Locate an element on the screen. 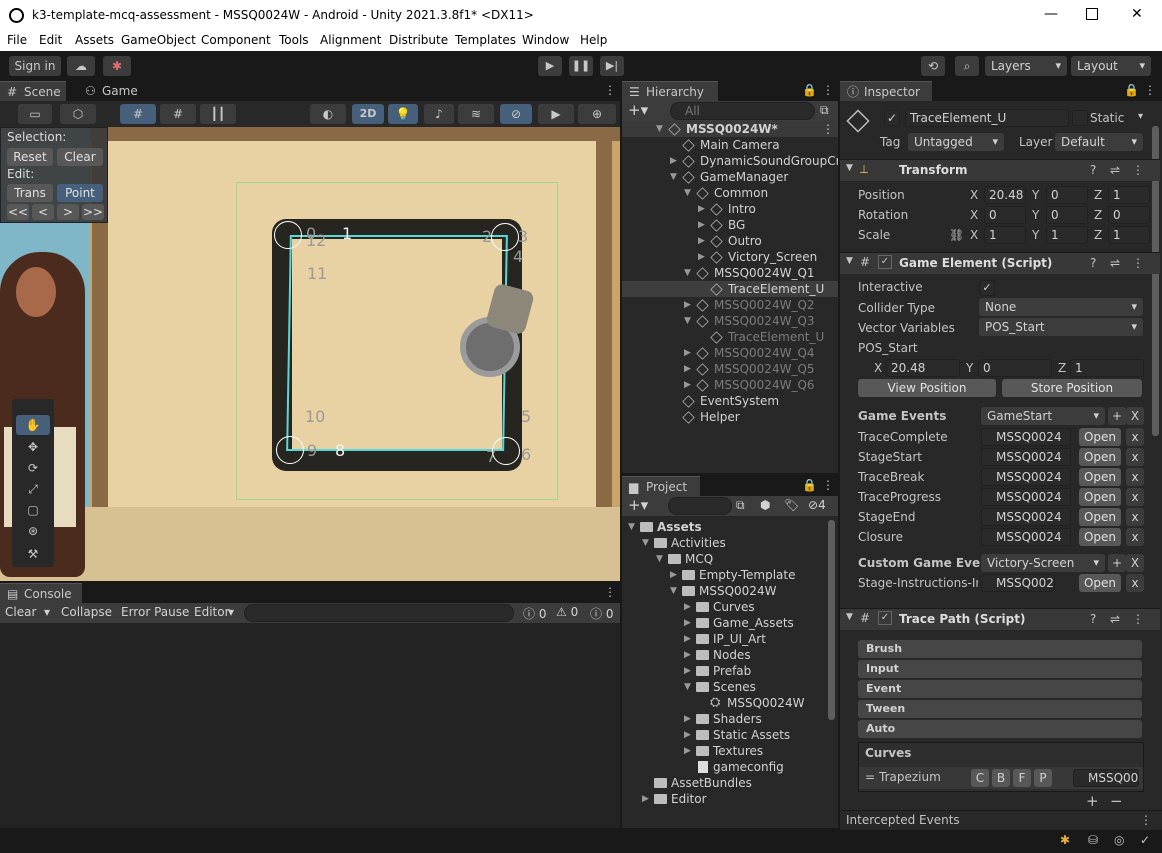 This screenshot has width=1162, height=853. grid-snap-icon: # is located at coordinates (138, 114).